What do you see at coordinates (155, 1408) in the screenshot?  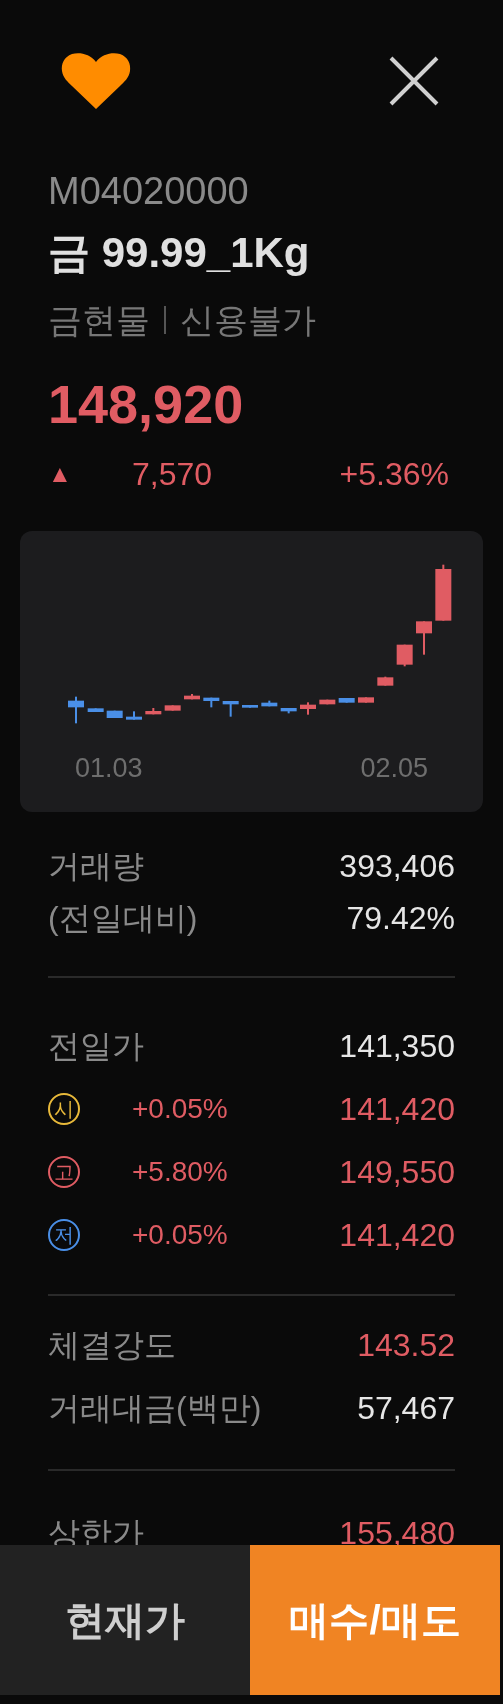 I see `stat-label: 거래대금(백만)` at bounding box center [155, 1408].